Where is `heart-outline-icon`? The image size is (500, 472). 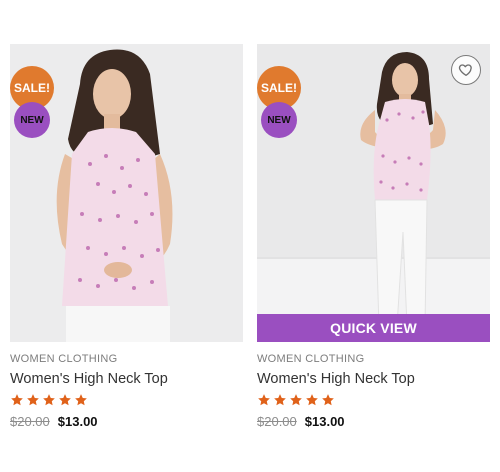 heart-outline-icon is located at coordinates (465, 70).